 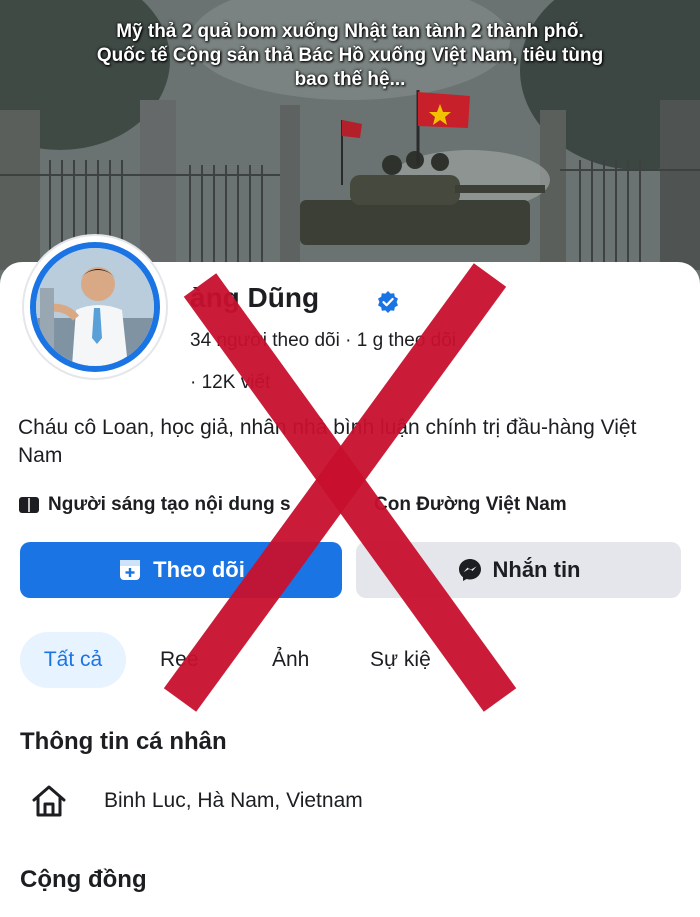 I want to click on profile-avatar, so click(x=95, y=307).